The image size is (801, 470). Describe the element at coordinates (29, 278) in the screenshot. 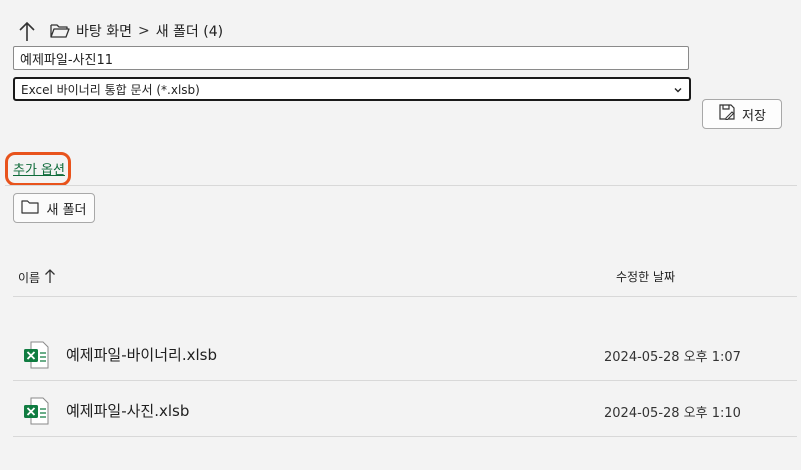

I see `column-header-name-label: 이름` at that location.